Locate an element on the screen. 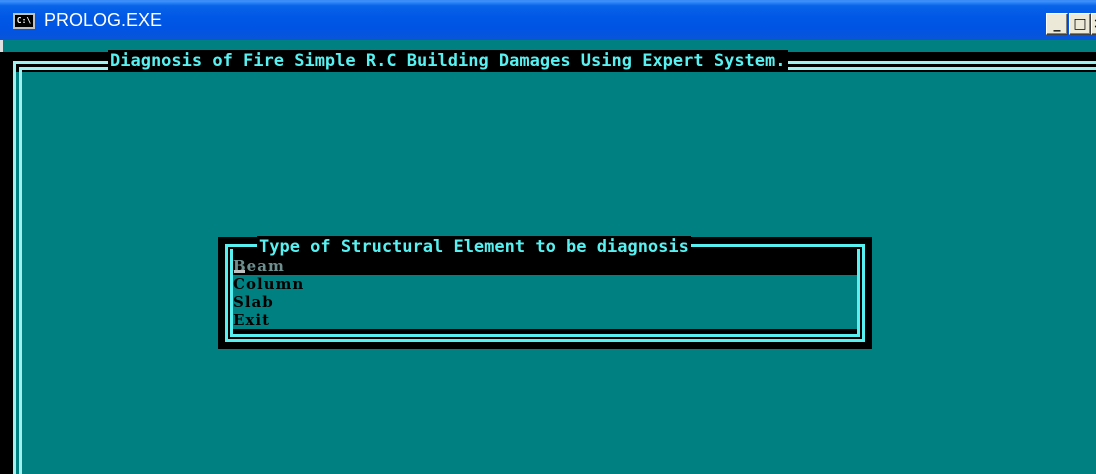 This screenshot has height=474, width=1096. console-icon: C:\ is located at coordinates (24, 21).